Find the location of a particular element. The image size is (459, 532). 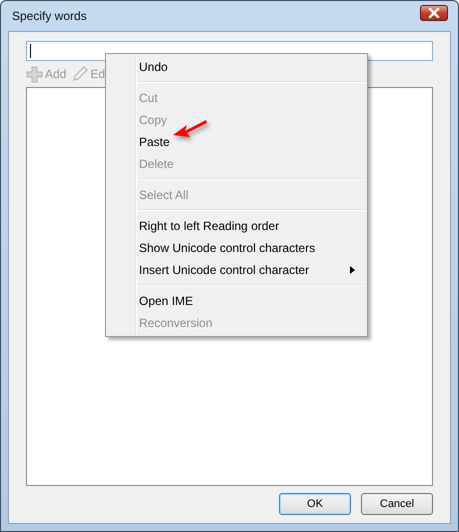

window-title: Specify words is located at coordinates (49, 16).